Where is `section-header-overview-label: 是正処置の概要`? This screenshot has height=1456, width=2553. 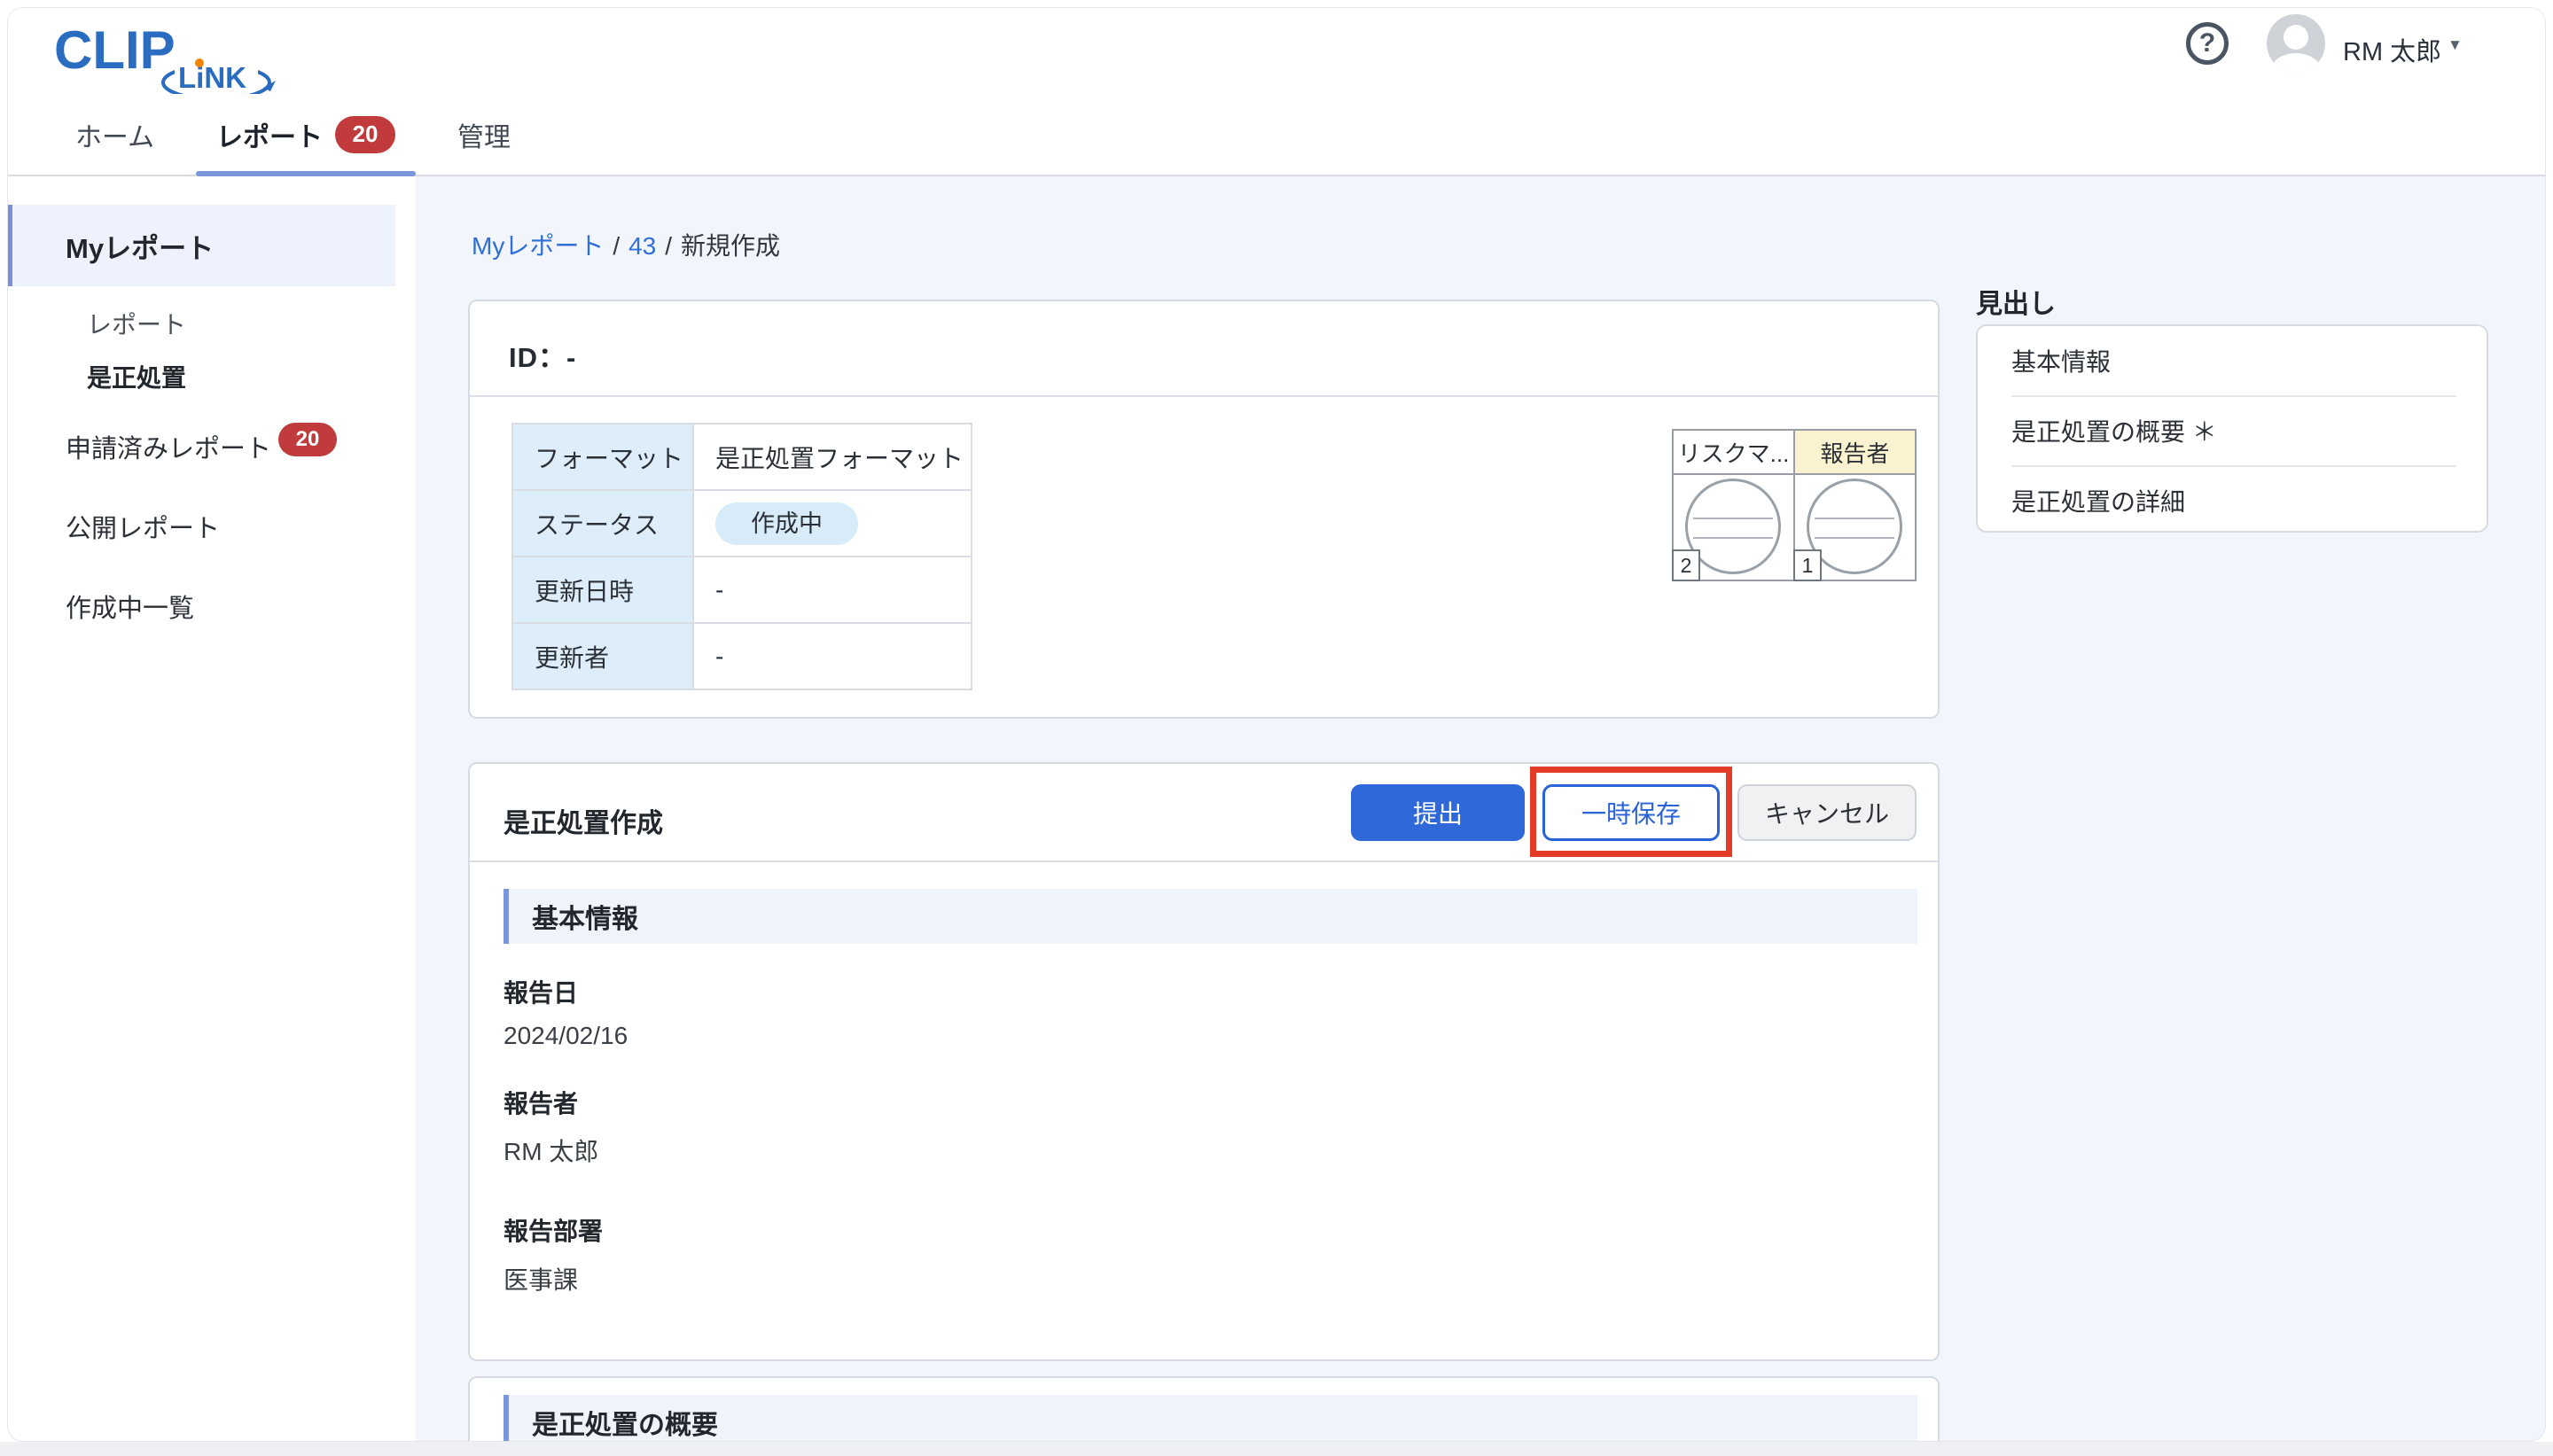
section-header-overview-label: 是正処置の概要 is located at coordinates (625, 1425).